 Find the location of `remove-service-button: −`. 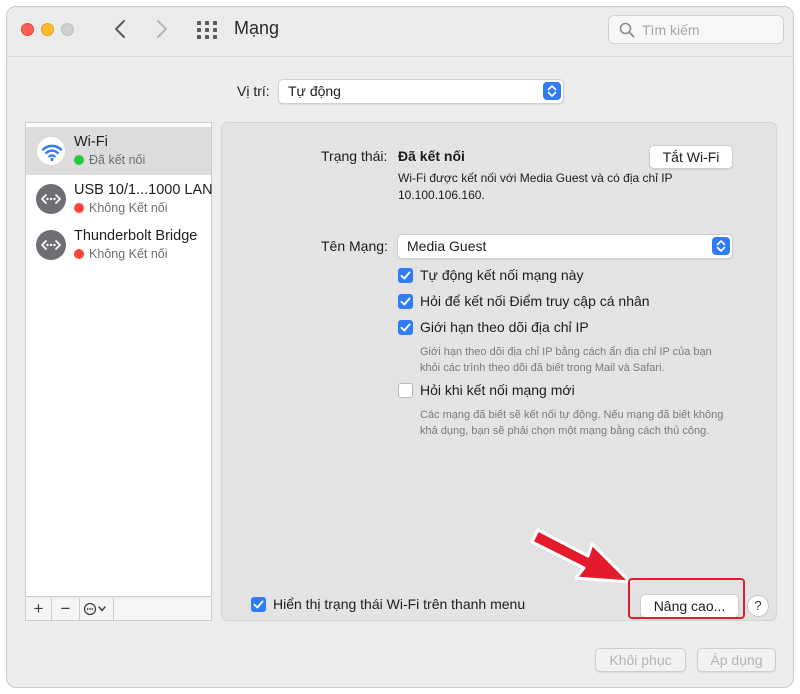

remove-service-button: − is located at coordinates (66, 609).